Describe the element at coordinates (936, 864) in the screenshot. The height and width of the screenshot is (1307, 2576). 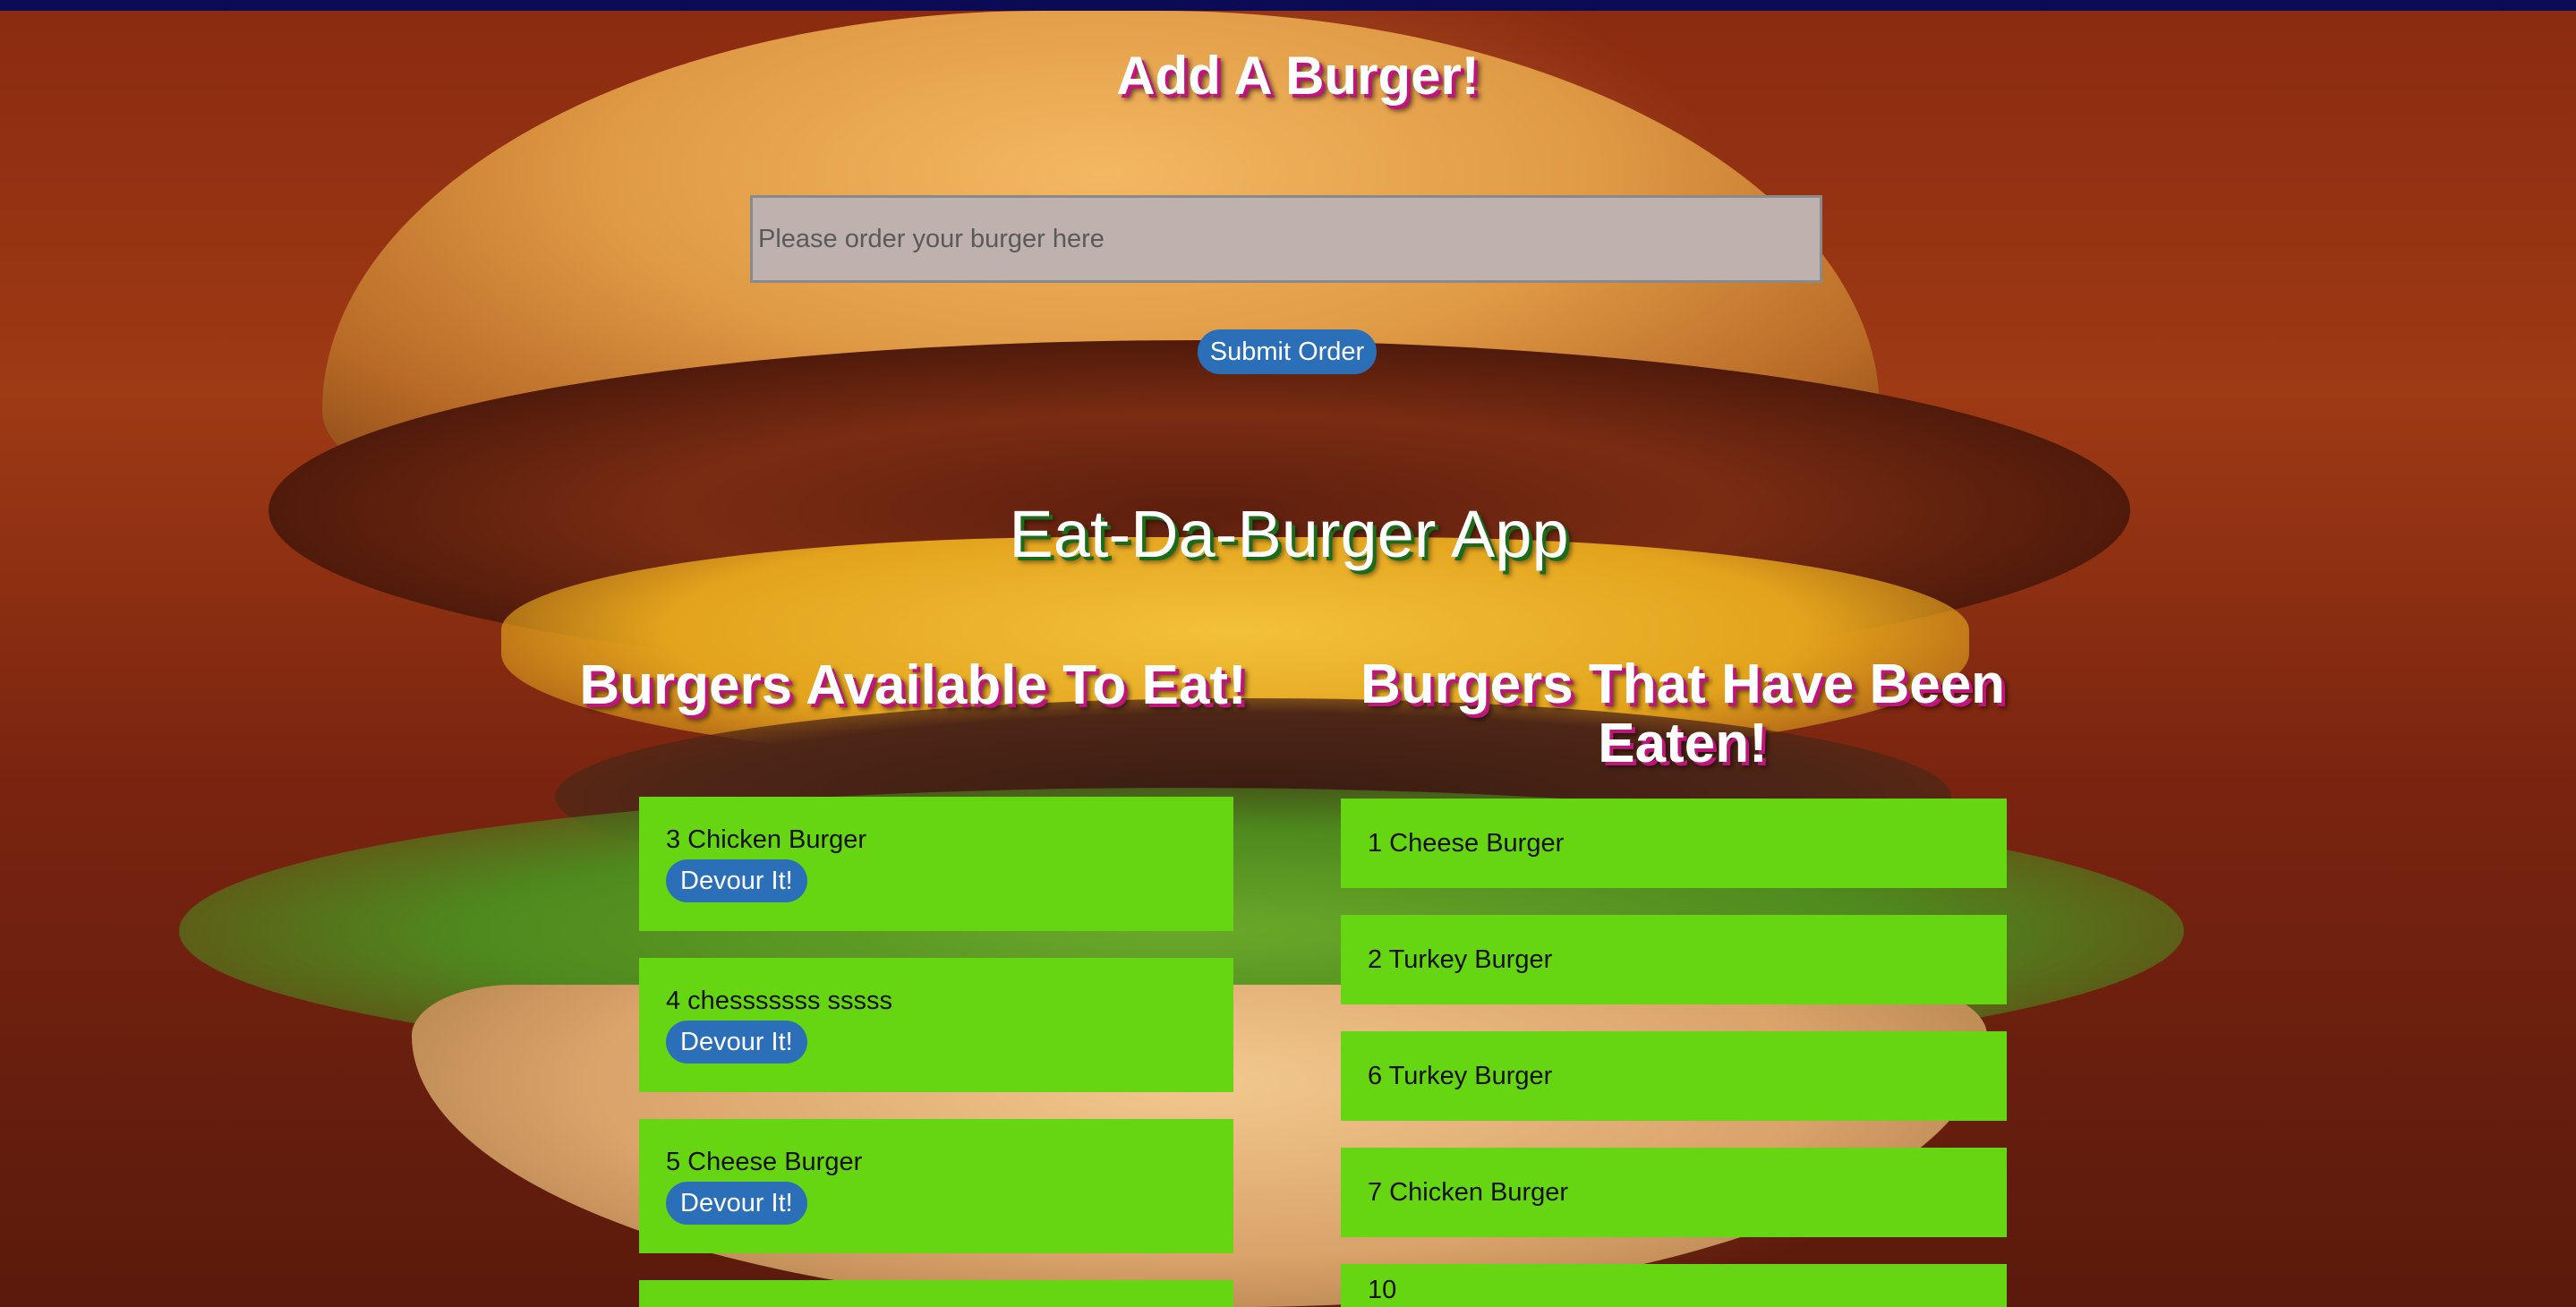
I see `available-burger-card: 3 Chicken Burger Devour It!` at that location.